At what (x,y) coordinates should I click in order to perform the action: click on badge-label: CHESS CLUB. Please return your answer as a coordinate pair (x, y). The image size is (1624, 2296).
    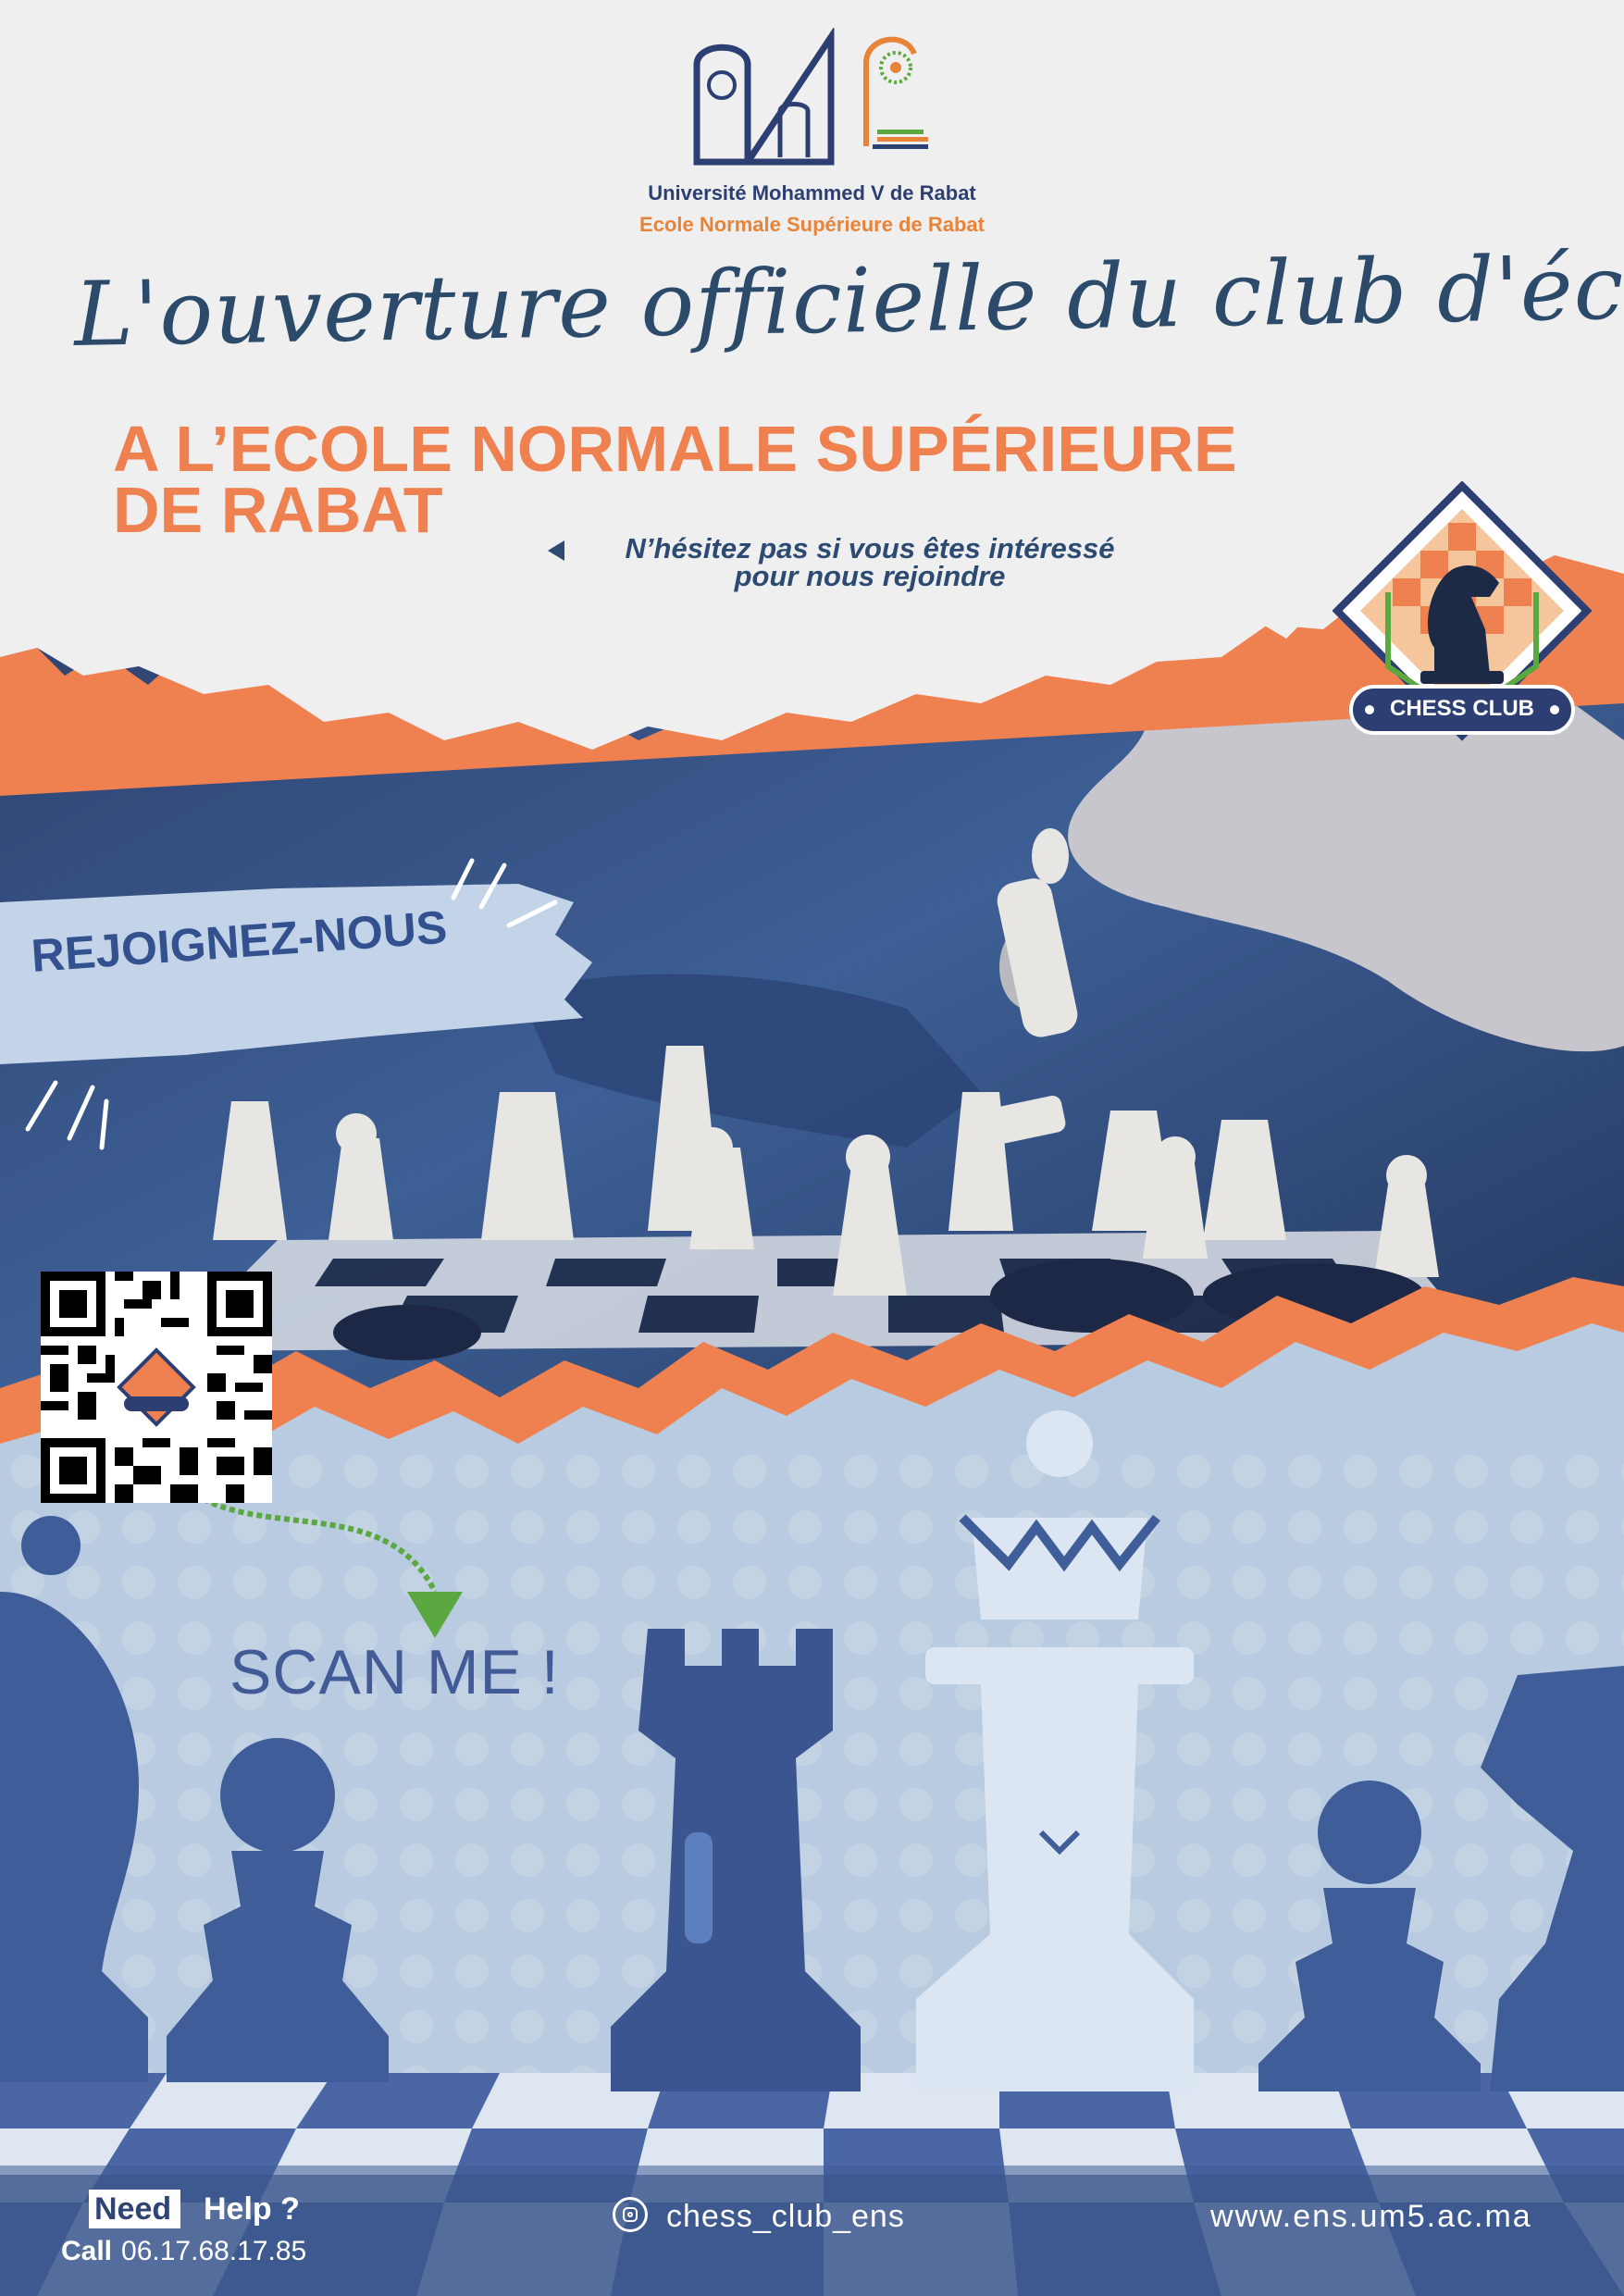
    Looking at the image, I should click on (1461, 709).